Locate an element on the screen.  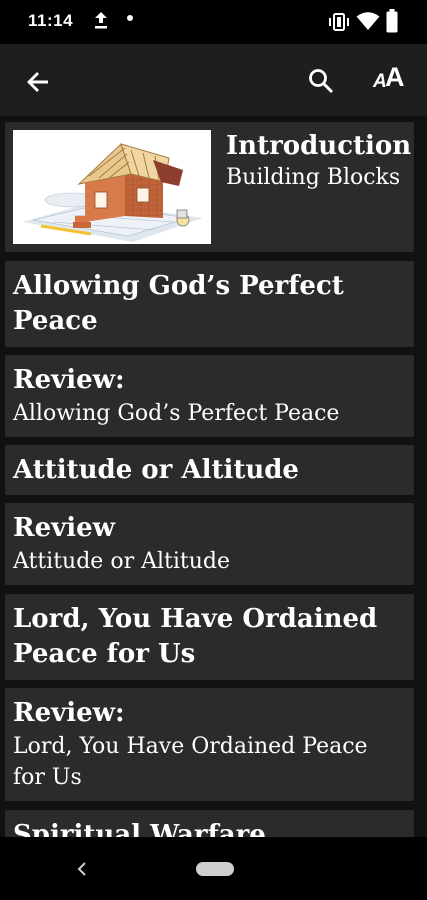
chapter-thumbnail-image is located at coordinates (112, 187).